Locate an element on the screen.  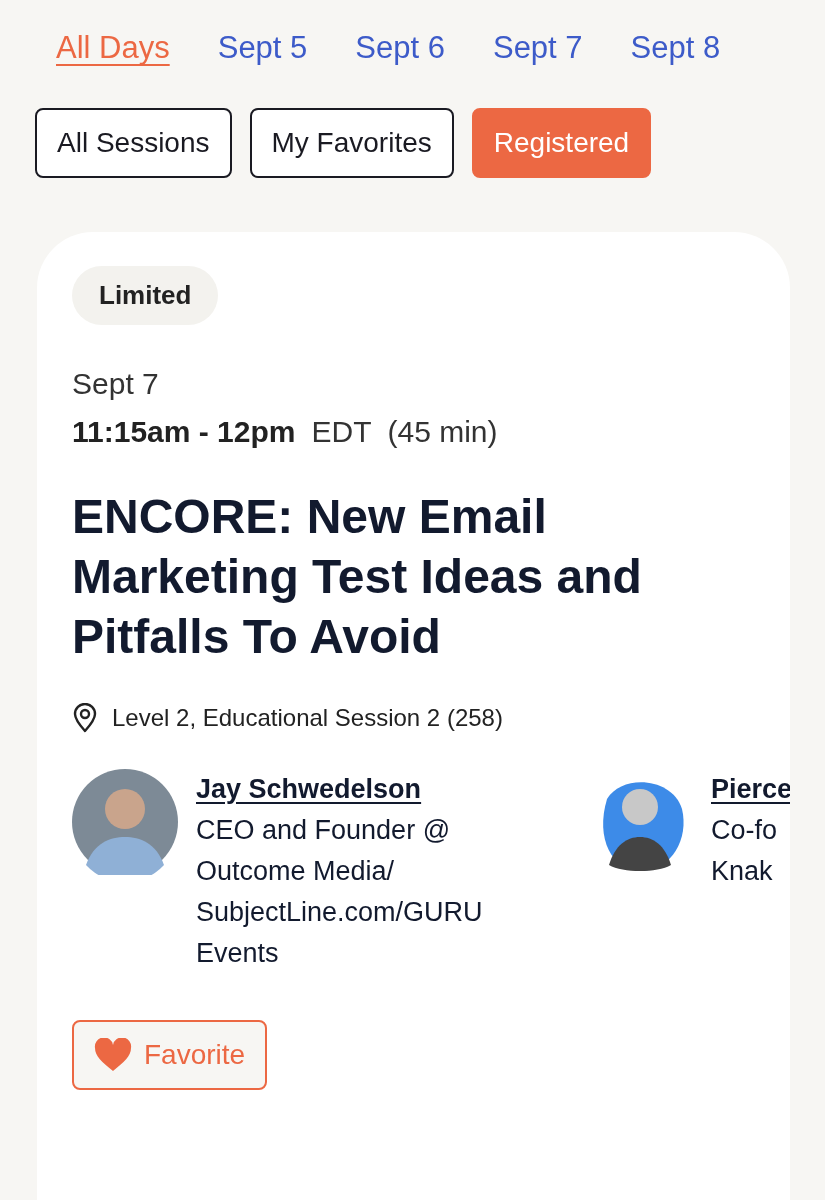
filter-button: All Sessions is located at coordinates (133, 143).